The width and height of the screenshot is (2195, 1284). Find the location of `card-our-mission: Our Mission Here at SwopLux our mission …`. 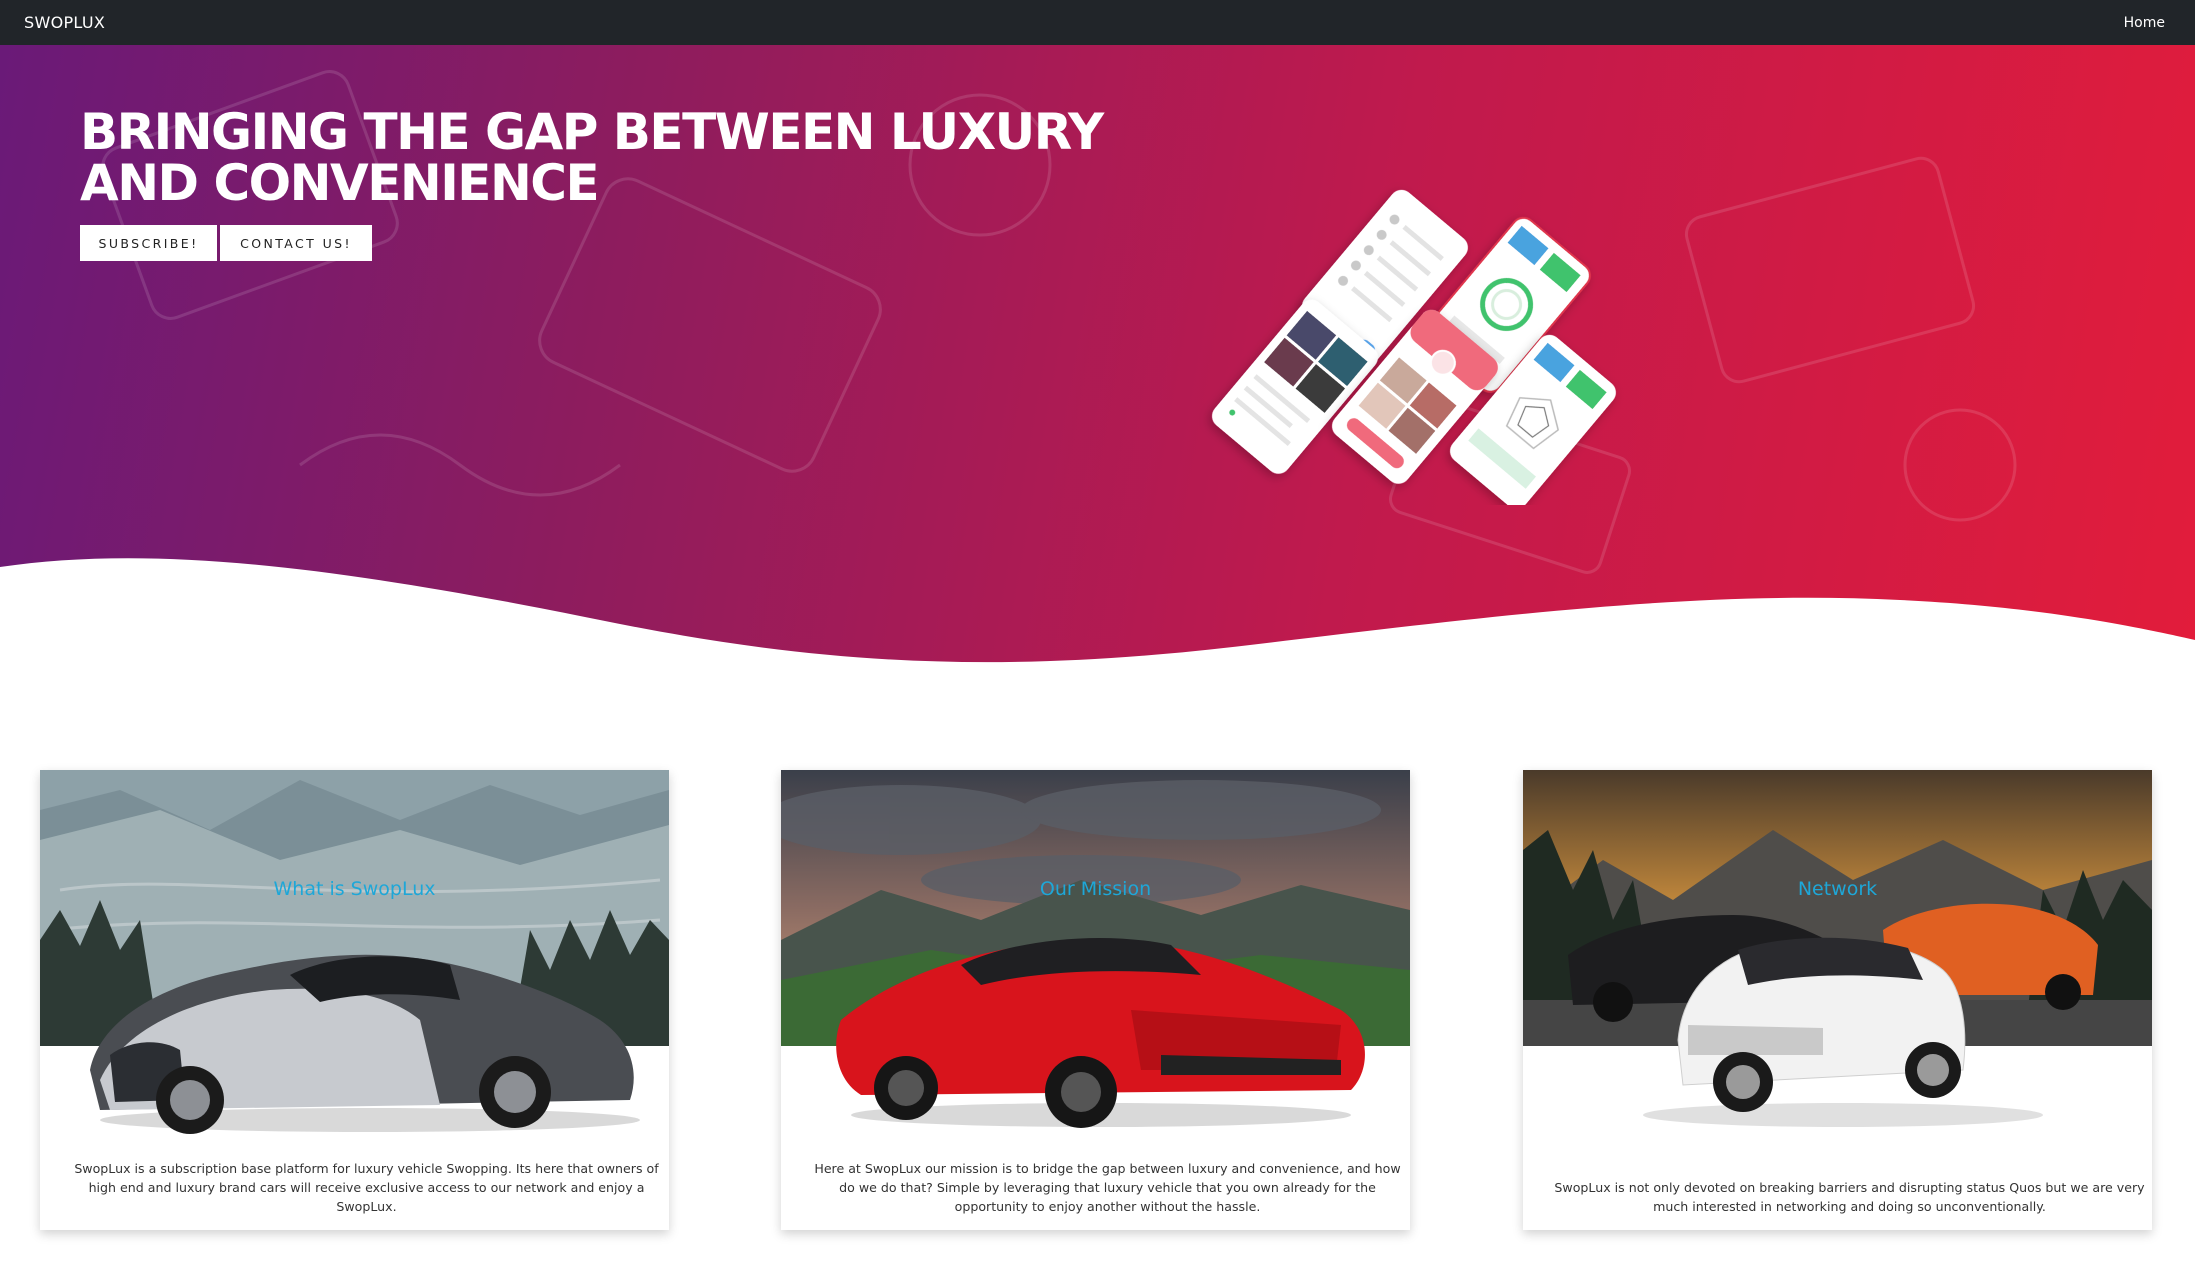

card-our-mission: Our Mission Here at SwopLux our mission … is located at coordinates (1095, 1000).